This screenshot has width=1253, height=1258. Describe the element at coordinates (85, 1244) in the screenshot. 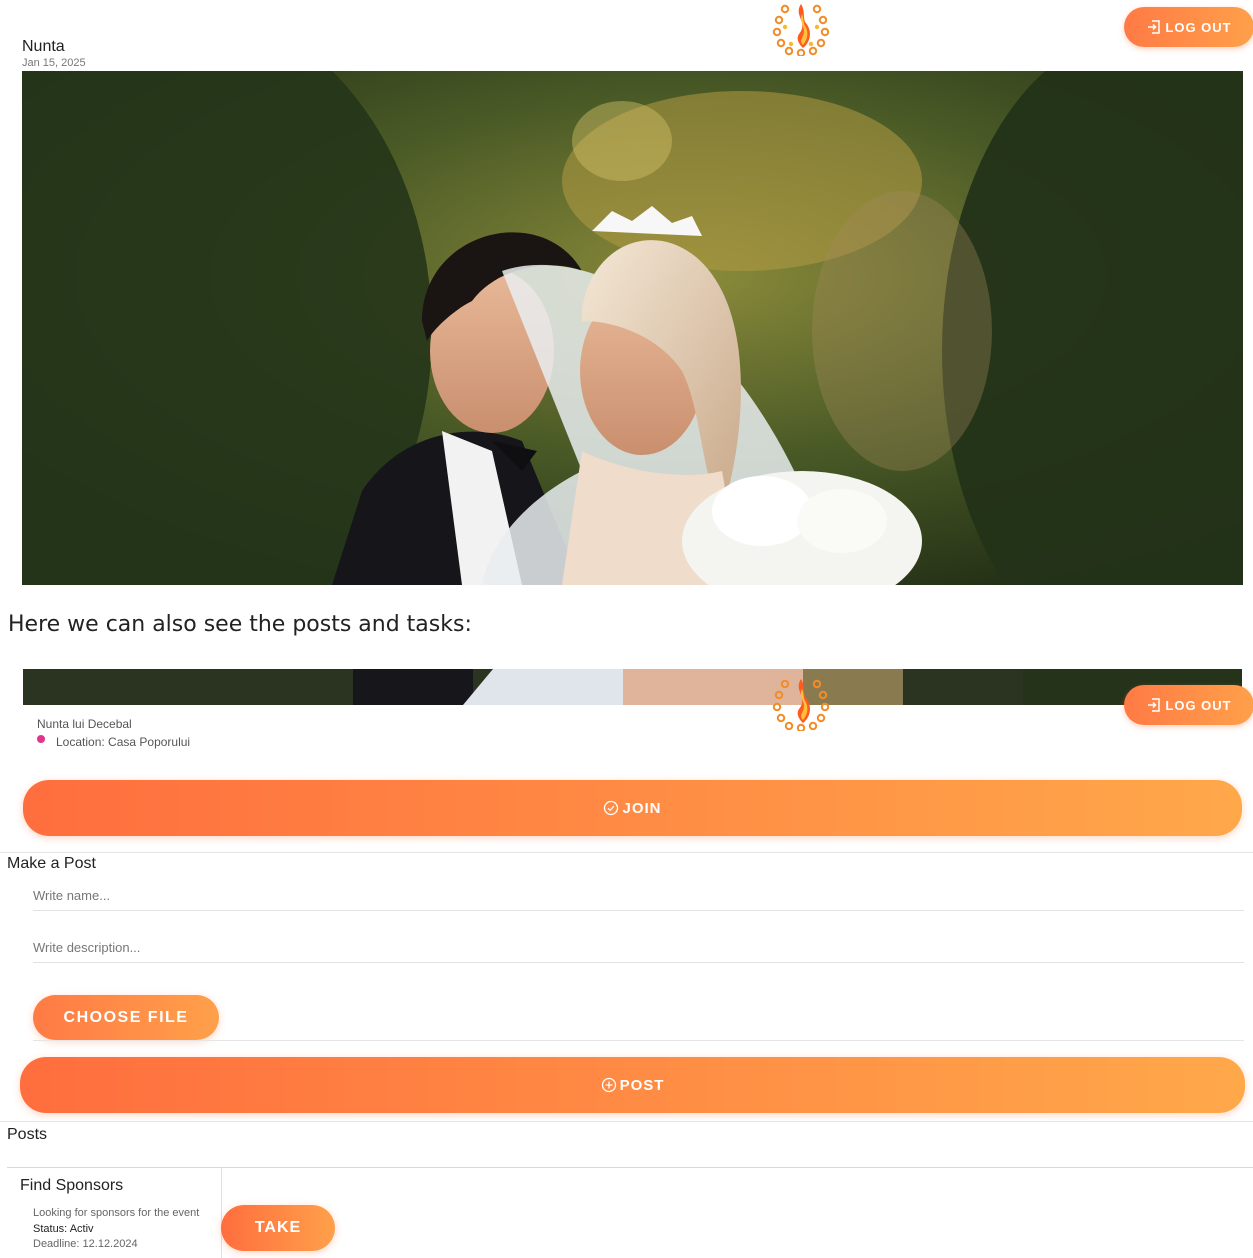

I see `task-deadline: Deadline: 12.12.2024` at that location.